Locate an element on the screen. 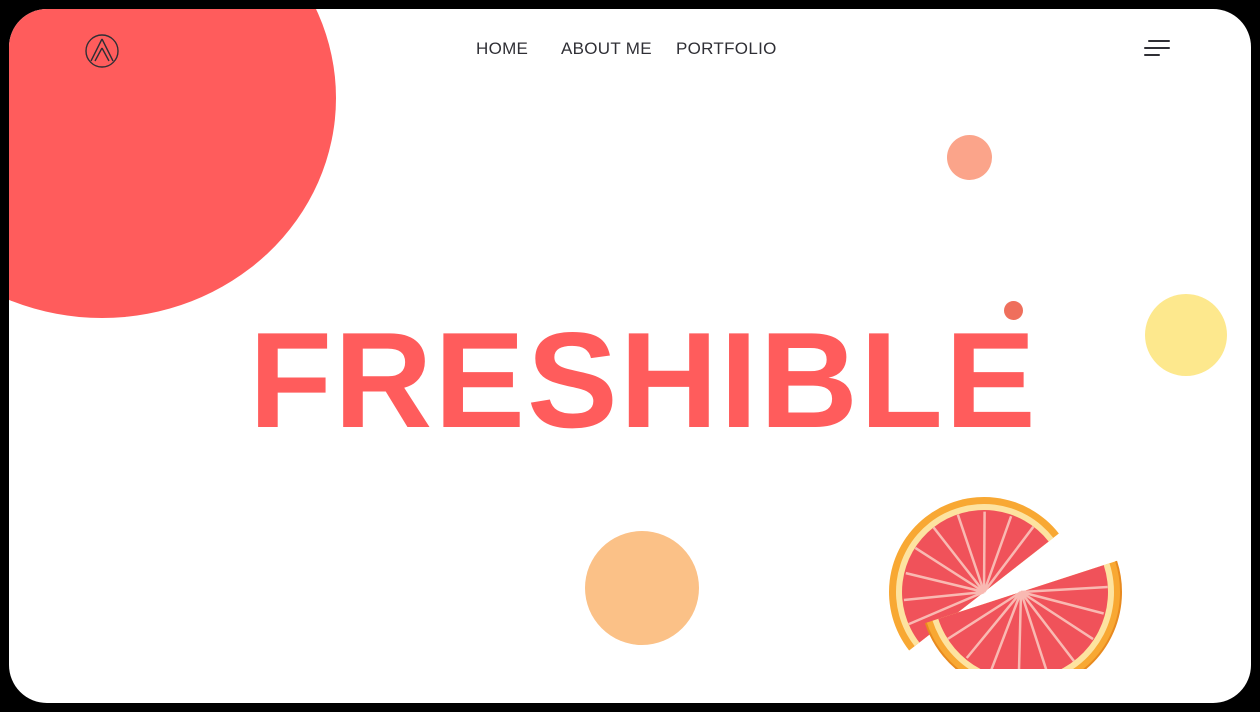  hamburger-menu-button is located at coordinates (1156, 50).